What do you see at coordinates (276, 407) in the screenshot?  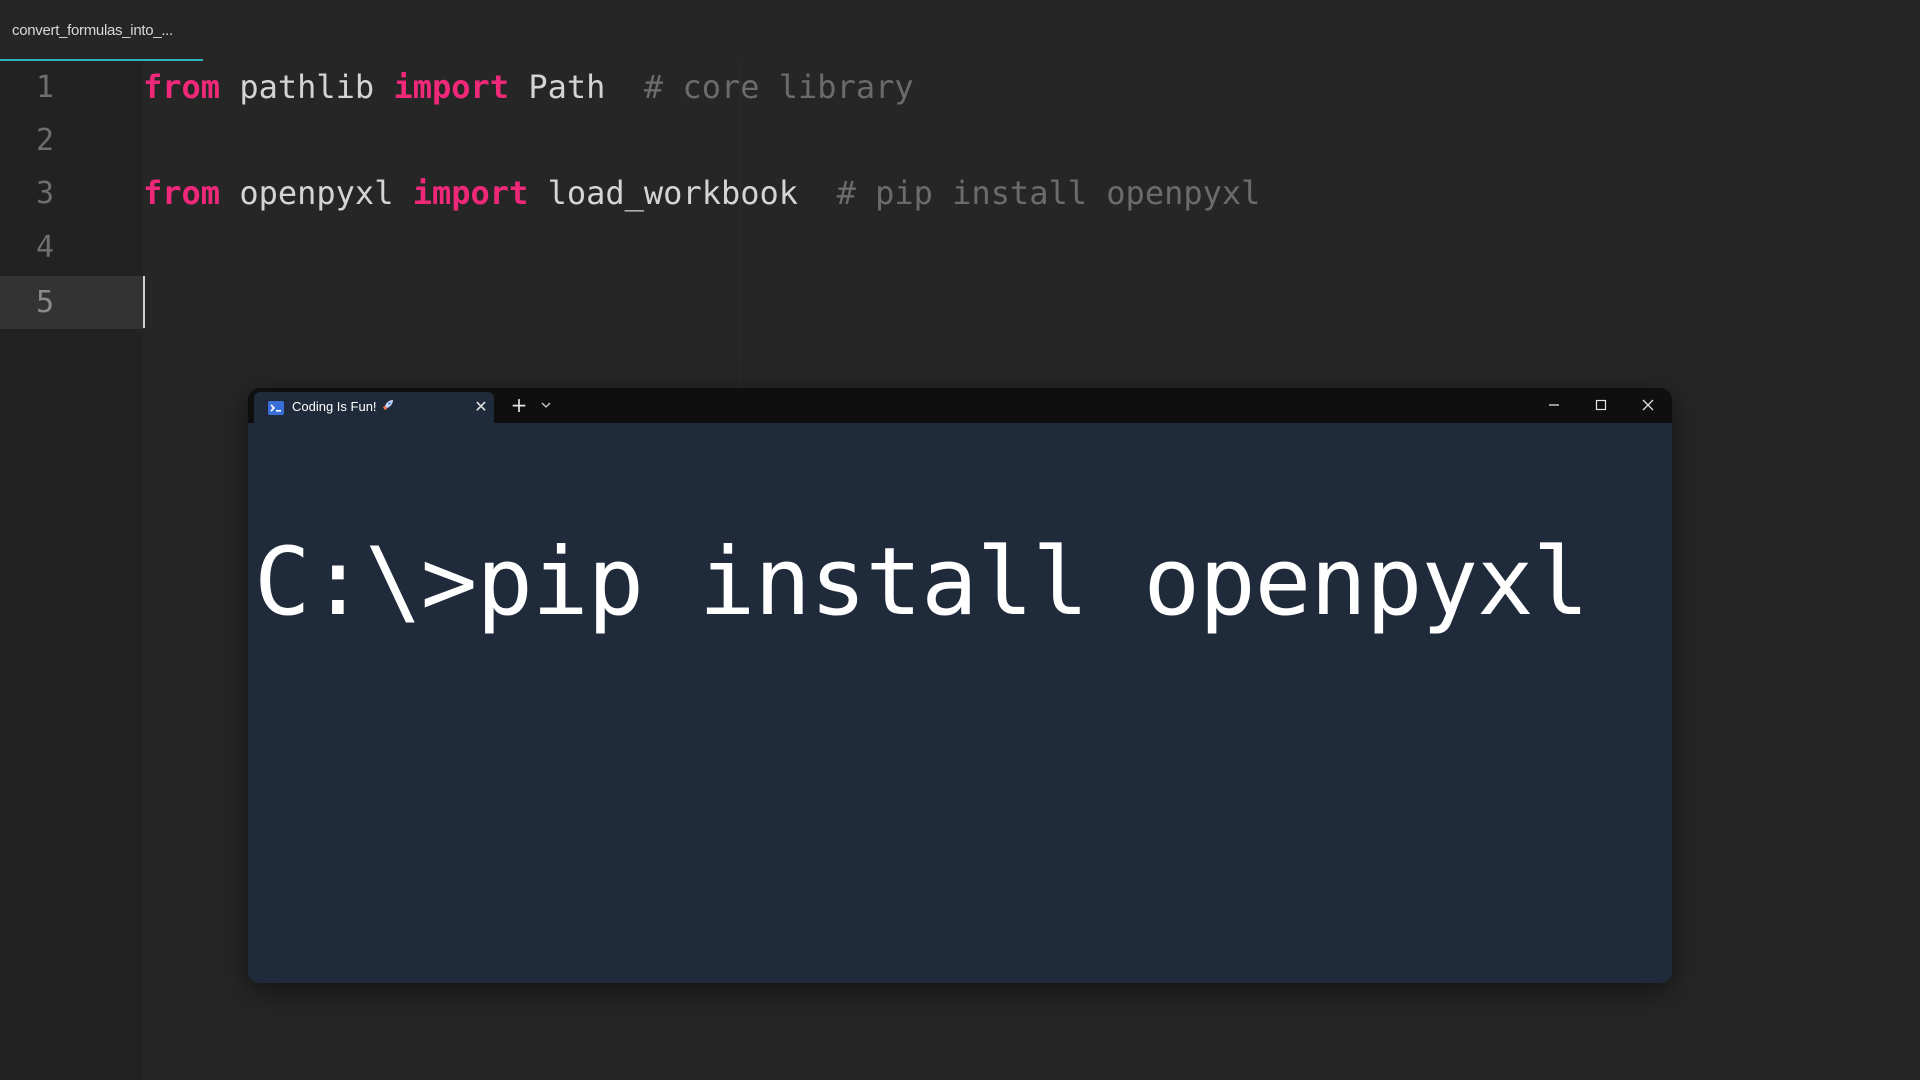 I see `terminal-profile-icon` at bounding box center [276, 407].